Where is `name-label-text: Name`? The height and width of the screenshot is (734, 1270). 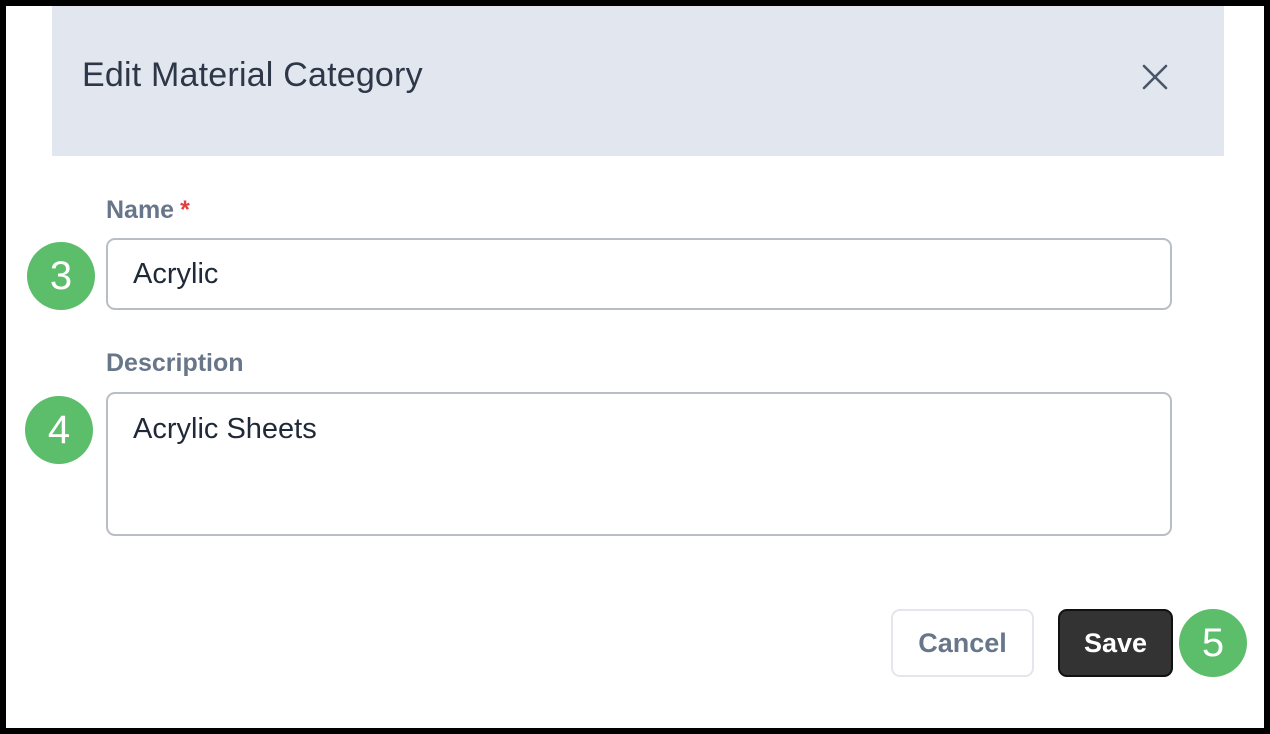 name-label-text: Name is located at coordinates (140, 210).